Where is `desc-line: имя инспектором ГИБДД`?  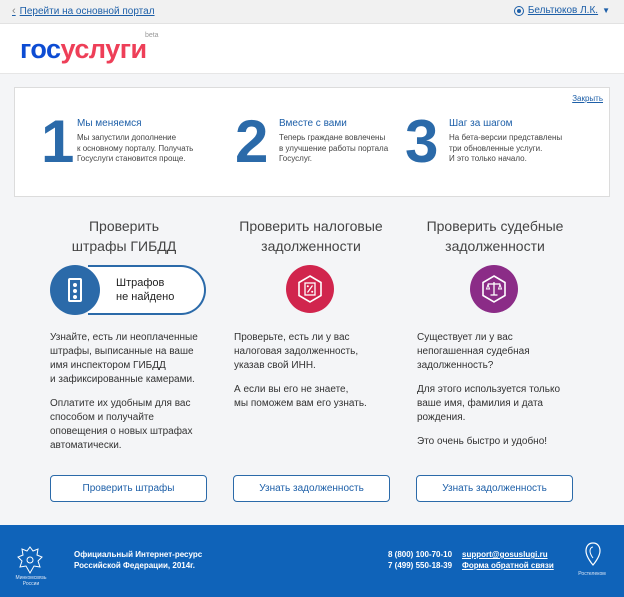
desc-line: имя инспектором ГИБДД is located at coordinates (108, 365).